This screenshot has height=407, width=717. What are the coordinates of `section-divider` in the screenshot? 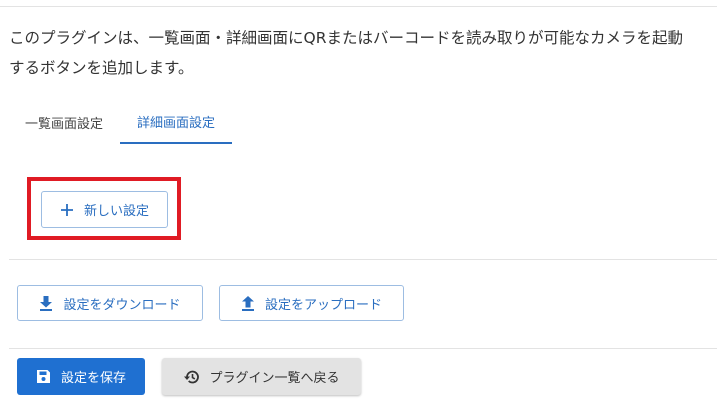 It's located at (363, 259).